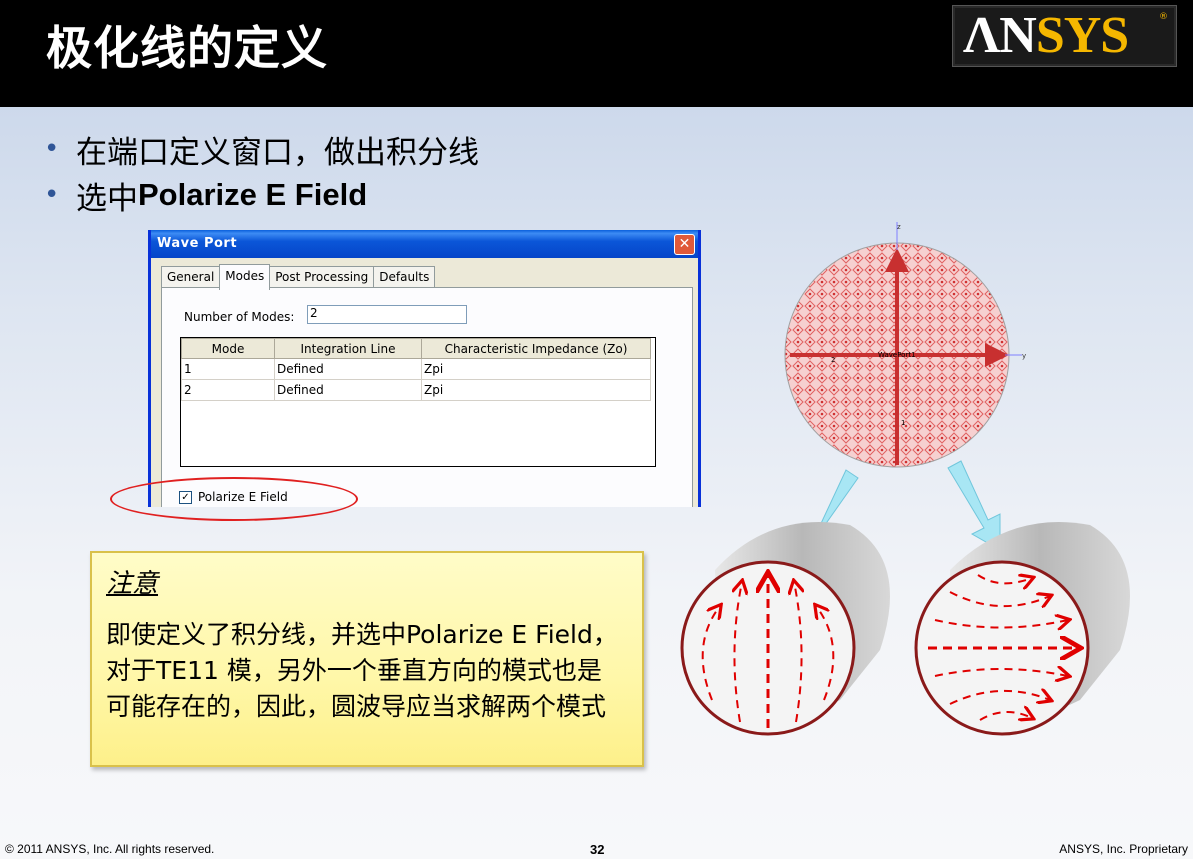 The image size is (1193, 859). What do you see at coordinates (424, 244) in the screenshot?
I see `dialog-title-bar: Wave Port ✕` at bounding box center [424, 244].